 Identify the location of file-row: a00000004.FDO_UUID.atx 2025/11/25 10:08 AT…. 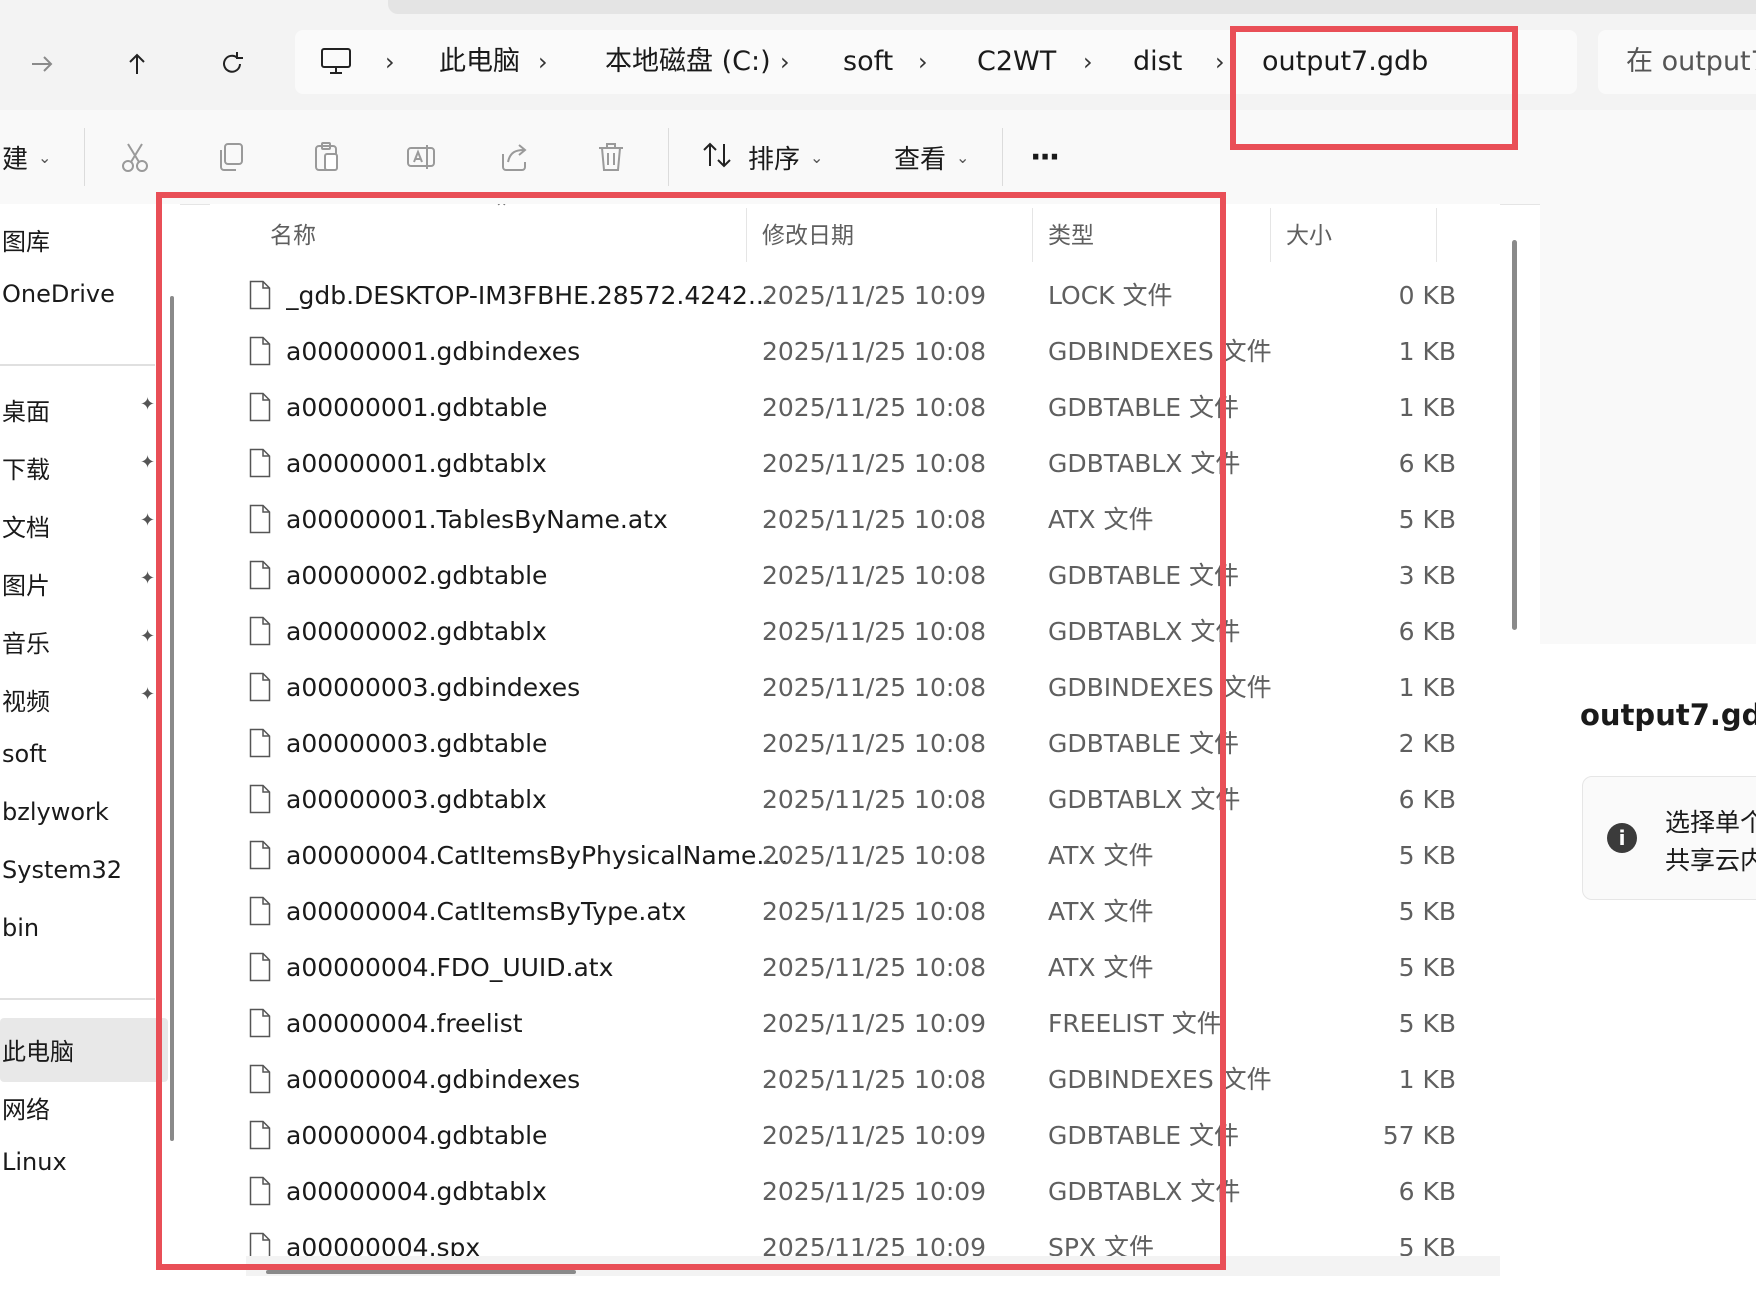
(855, 968).